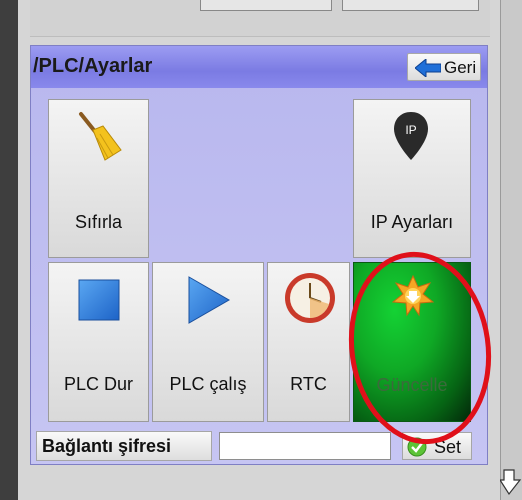  I want to click on rtc-button: RTC, so click(308, 342).